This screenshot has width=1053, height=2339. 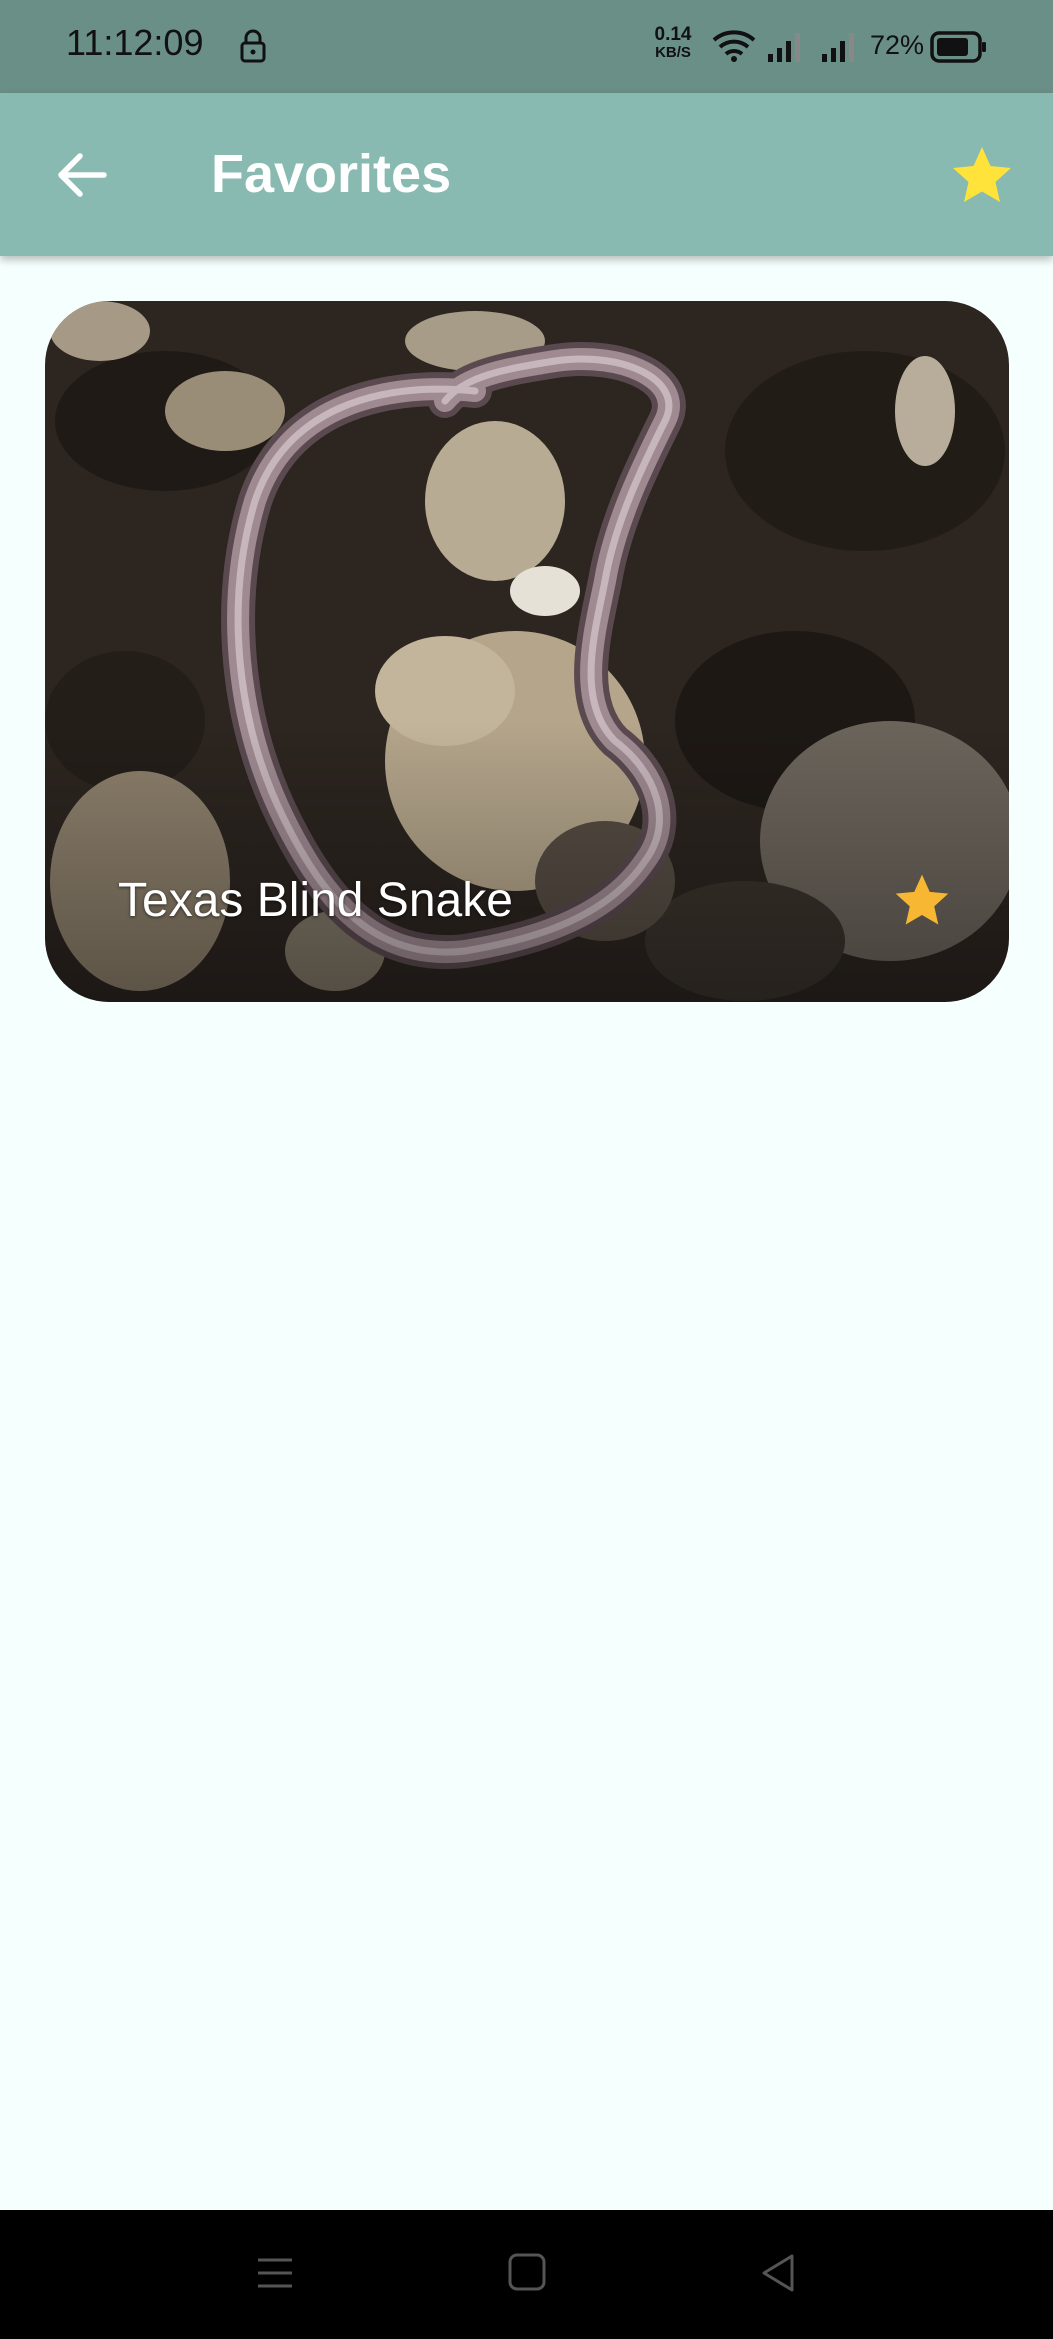 What do you see at coordinates (778, 2273) in the screenshot?
I see `back-triangle-icon` at bounding box center [778, 2273].